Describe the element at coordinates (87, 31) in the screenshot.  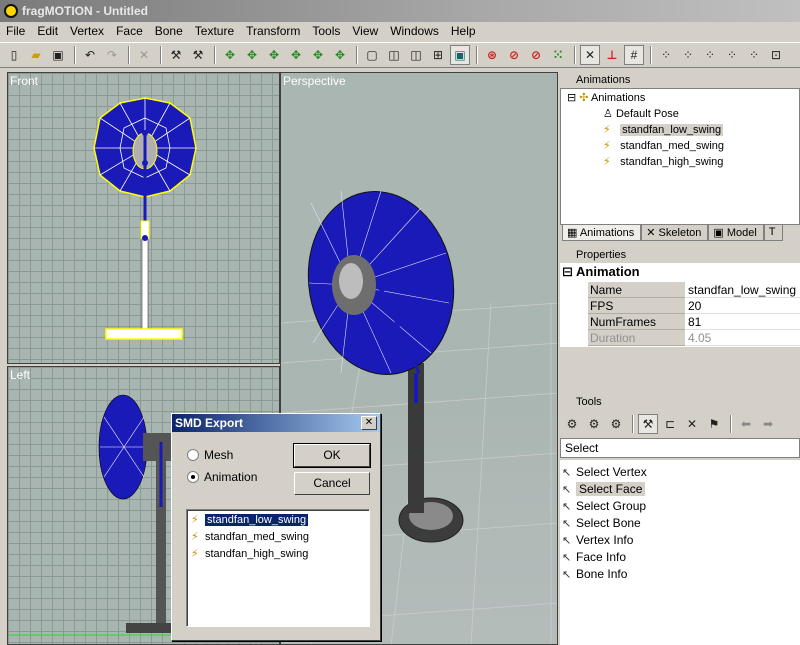
I see `menu-vertex: Vertex` at that location.